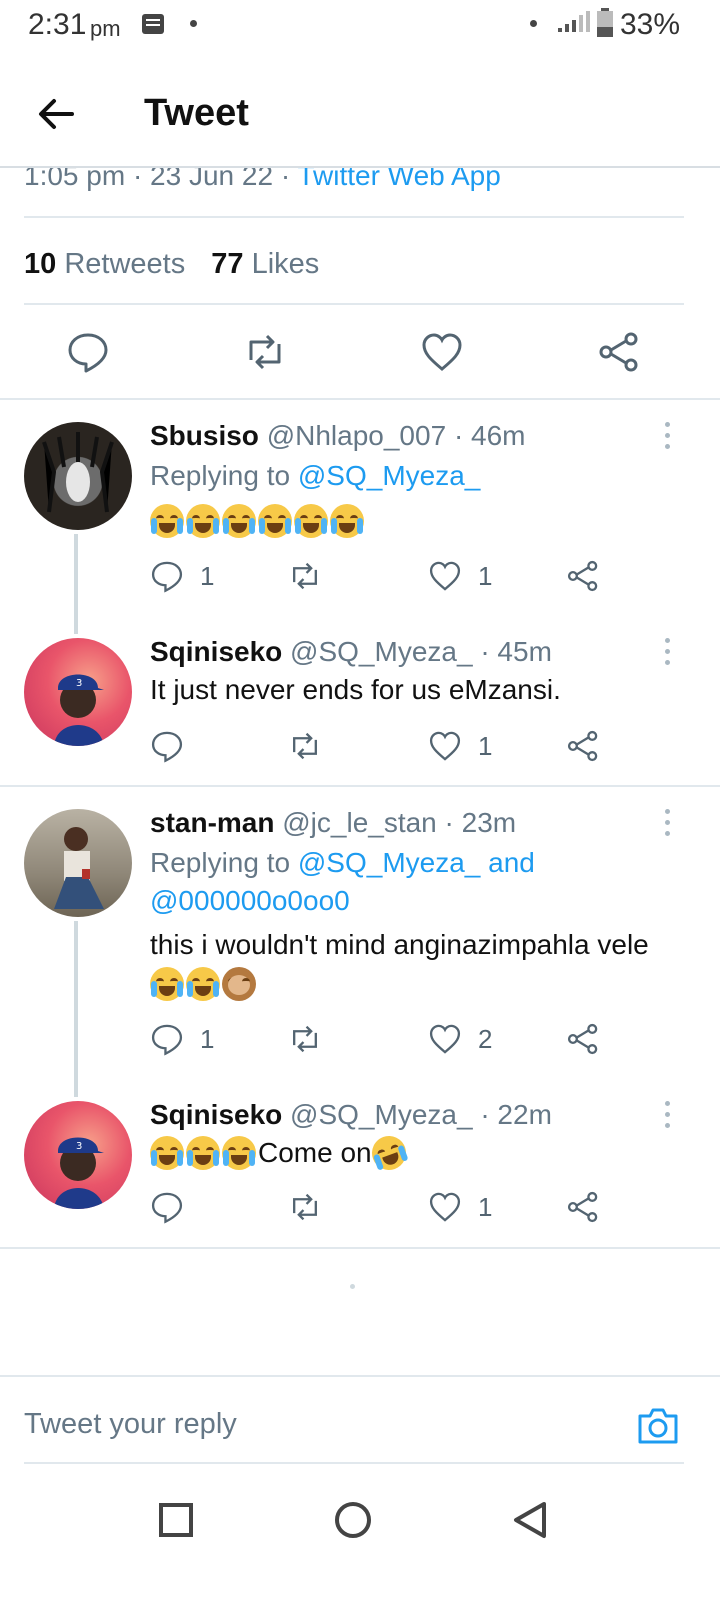 This screenshot has width=720, height=1600. Describe the element at coordinates (56, 114) in the screenshot. I see `back-arrow-icon` at that location.